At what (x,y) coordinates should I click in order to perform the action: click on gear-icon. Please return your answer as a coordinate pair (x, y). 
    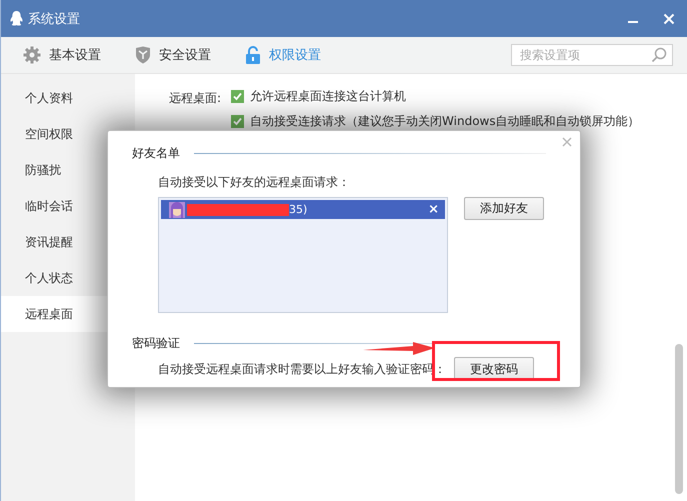
    Looking at the image, I should click on (32, 55).